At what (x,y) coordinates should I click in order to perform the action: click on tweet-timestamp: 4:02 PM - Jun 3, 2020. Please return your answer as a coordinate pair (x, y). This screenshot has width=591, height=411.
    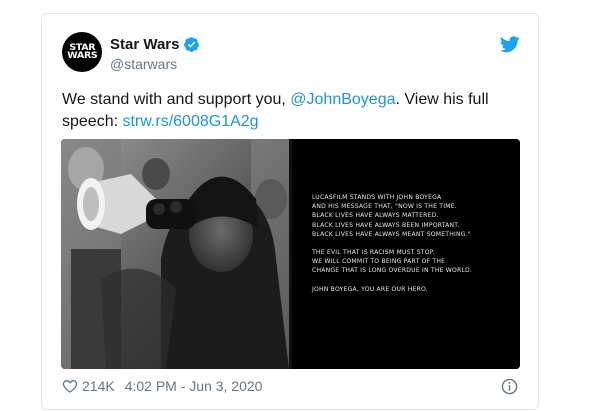
    Looking at the image, I should click on (194, 386).